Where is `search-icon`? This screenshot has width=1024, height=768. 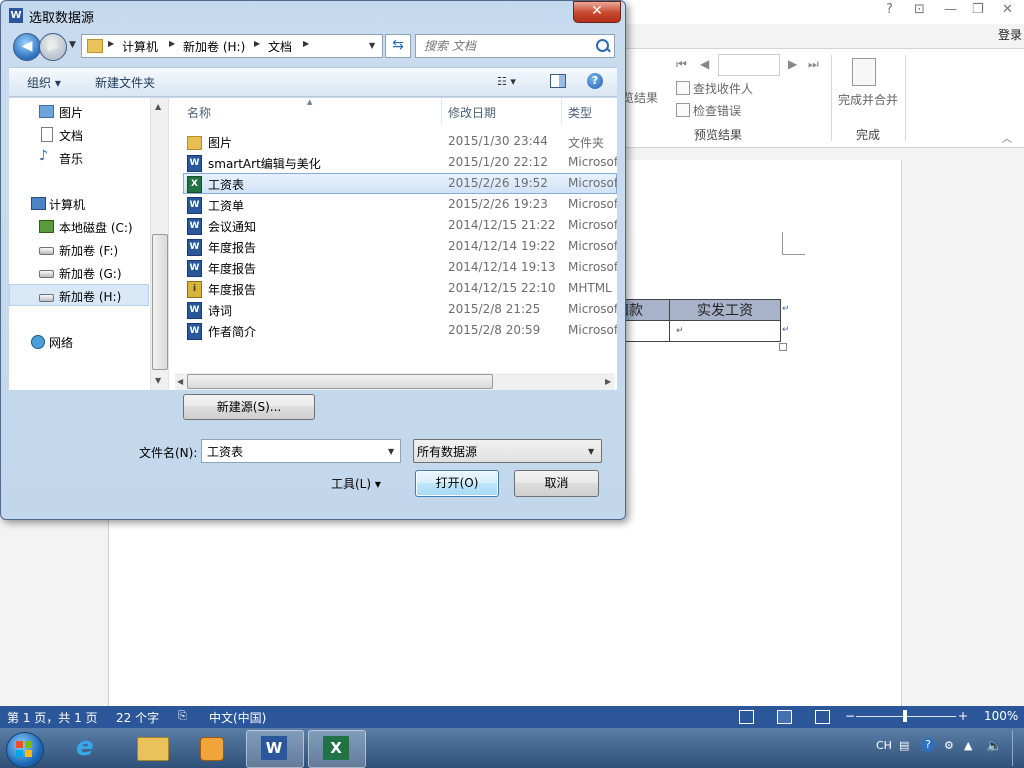 search-icon is located at coordinates (602, 45).